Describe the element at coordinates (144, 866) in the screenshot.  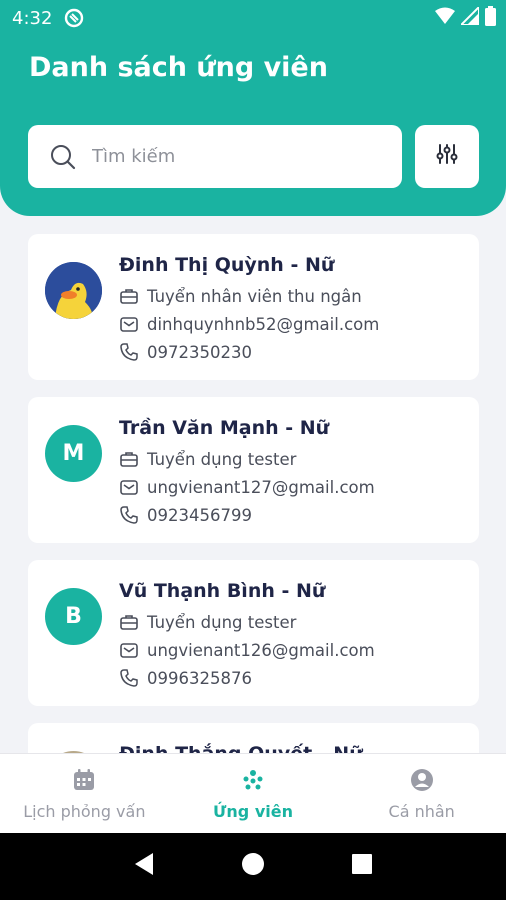
I see `back-icon` at that location.